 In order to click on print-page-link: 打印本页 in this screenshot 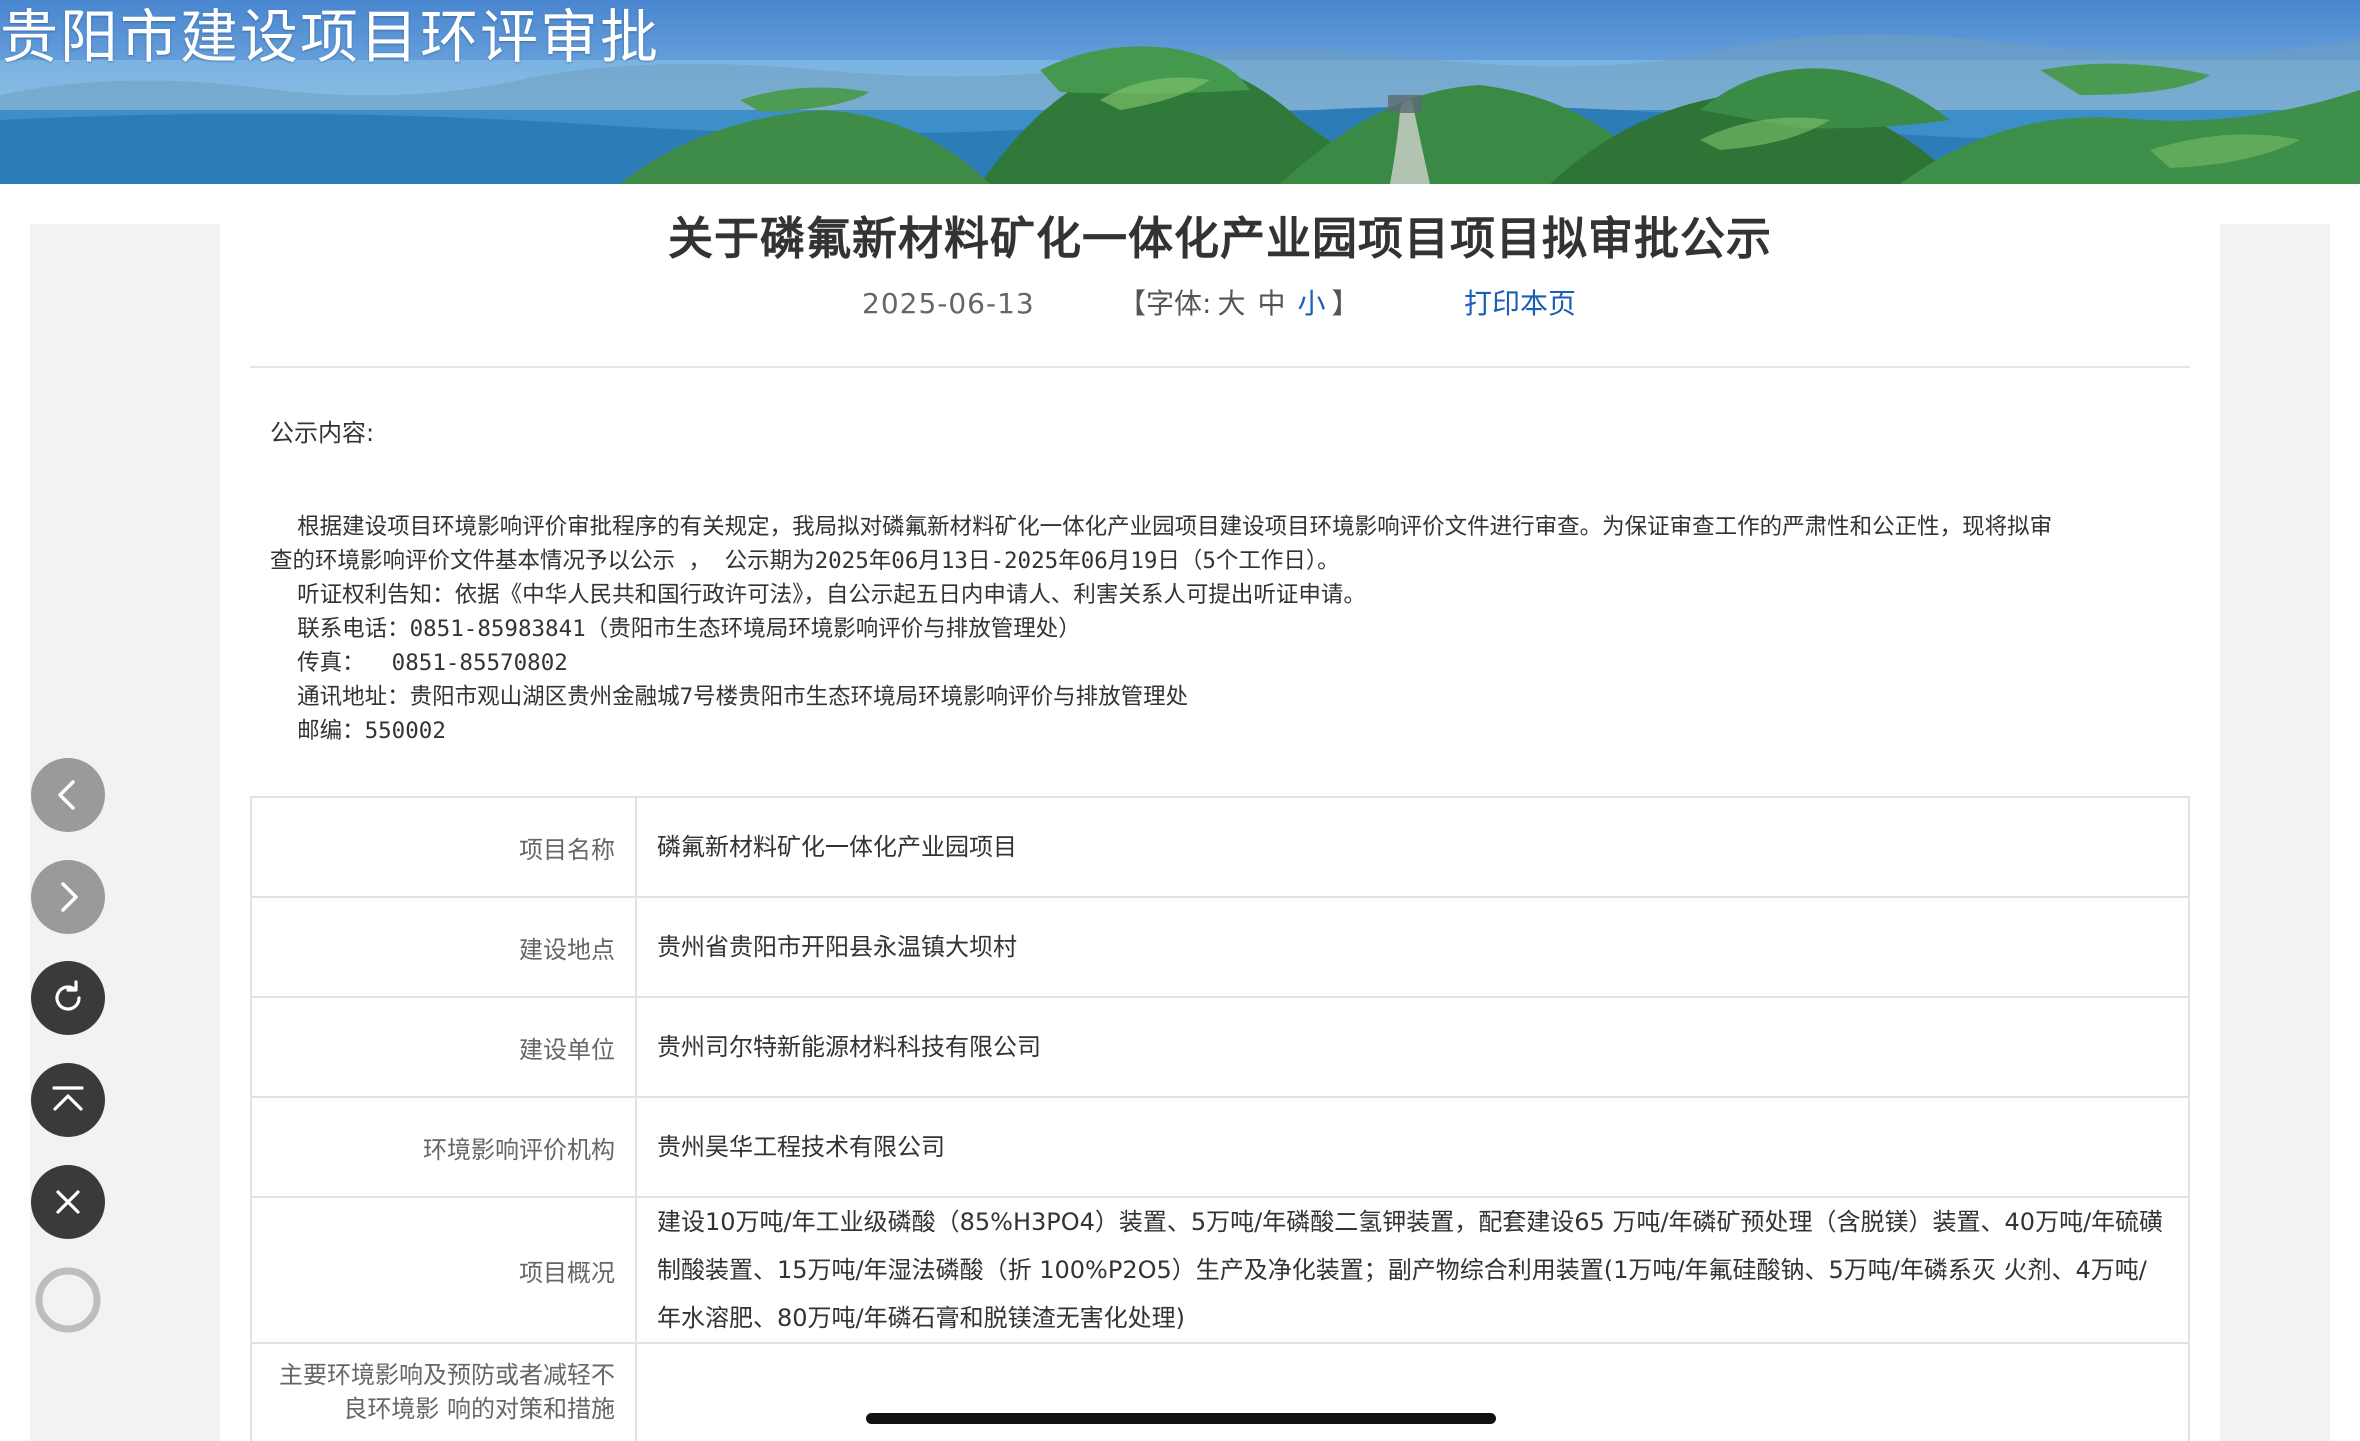, I will do `click(1520, 304)`.